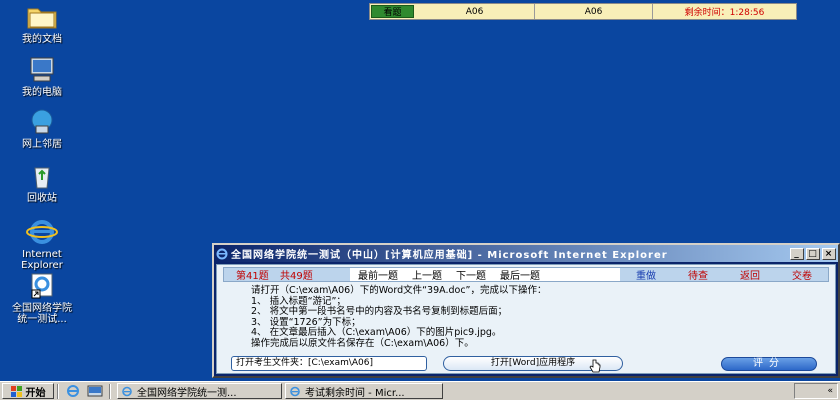  Describe the element at coordinates (802, 274) in the screenshot. I see `submit-exam-button: 交卷` at that location.